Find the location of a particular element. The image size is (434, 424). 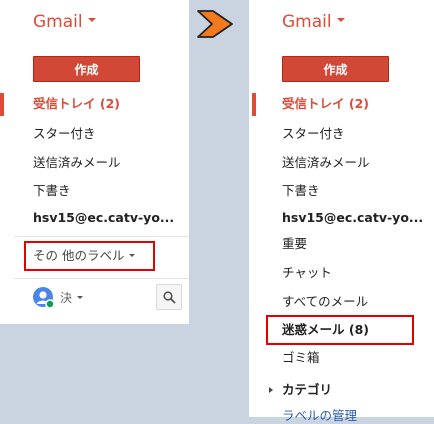

right-arrow-icon is located at coordinates (215, 24).